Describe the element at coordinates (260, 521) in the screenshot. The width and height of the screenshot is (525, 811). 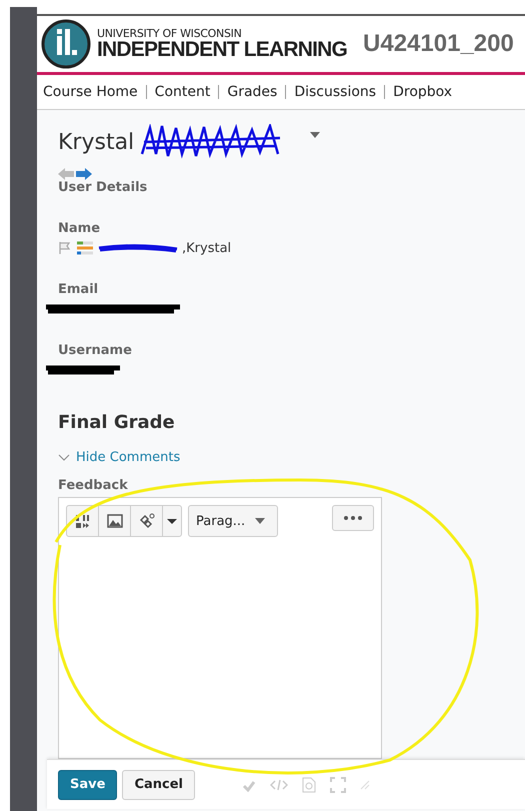
I see `caret-icon` at that location.